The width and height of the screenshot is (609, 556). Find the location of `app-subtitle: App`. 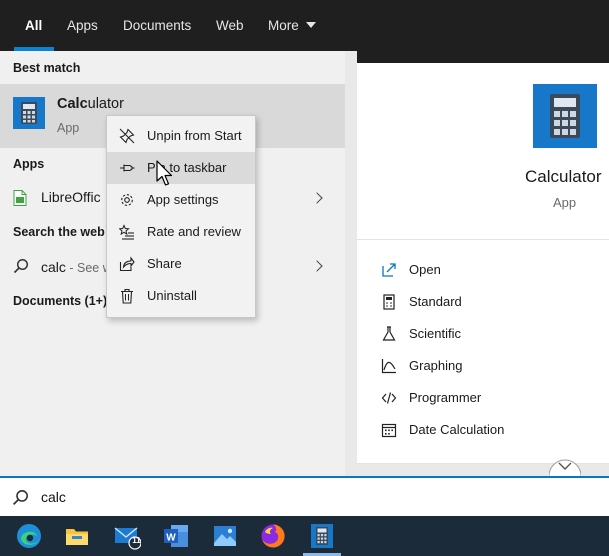

app-subtitle: App is located at coordinates (565, 202).